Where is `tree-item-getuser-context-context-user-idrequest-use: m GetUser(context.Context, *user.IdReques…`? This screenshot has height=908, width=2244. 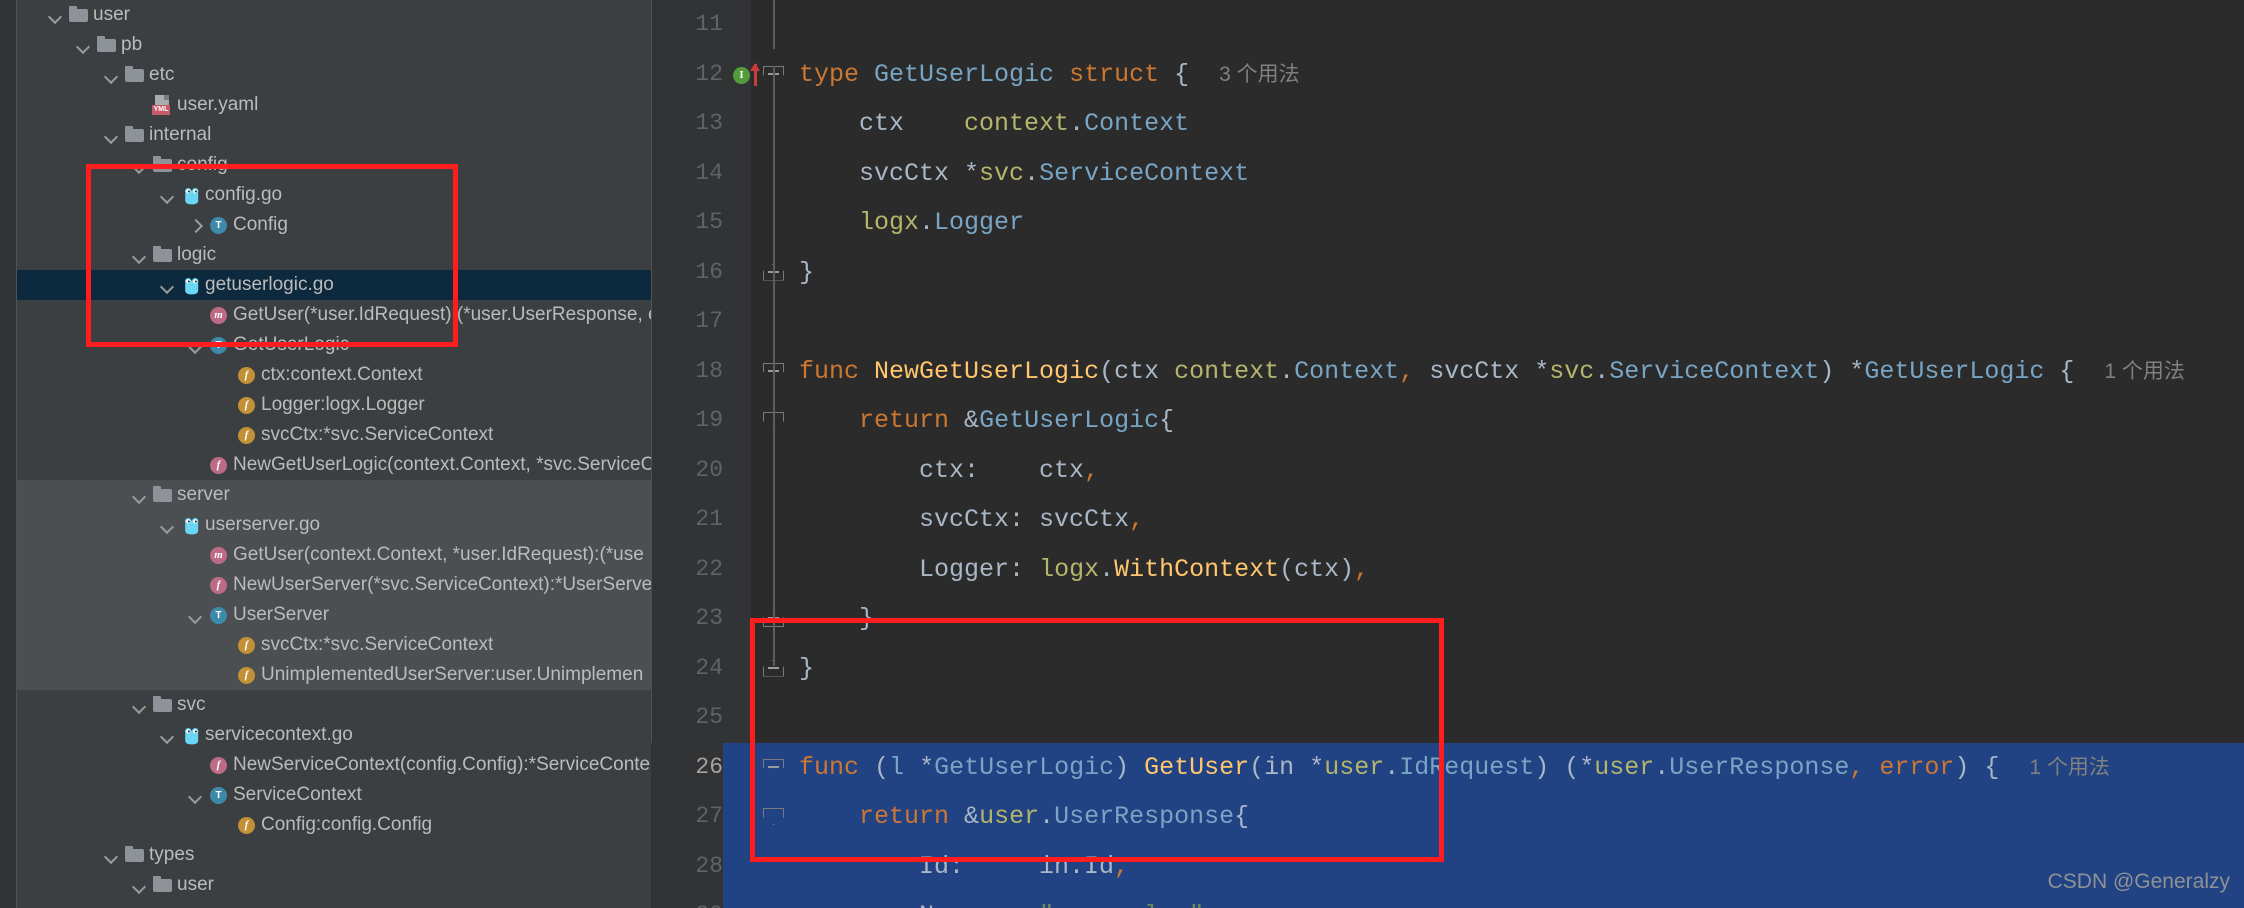 tree-item-getuser-context-context-user-idrequest-use: m GetUser(context.Context, *user.IdReques… is located at coordinates (334, 555).